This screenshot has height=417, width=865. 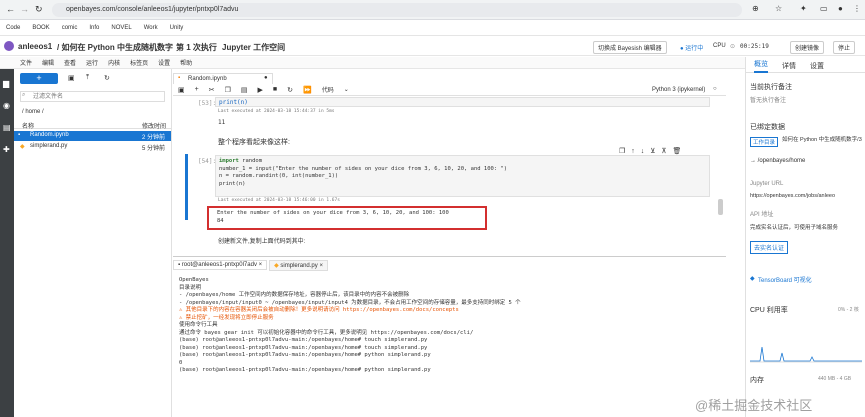 I want to click on chevron-down-icon: ⌄, so click(x=346, y=89).